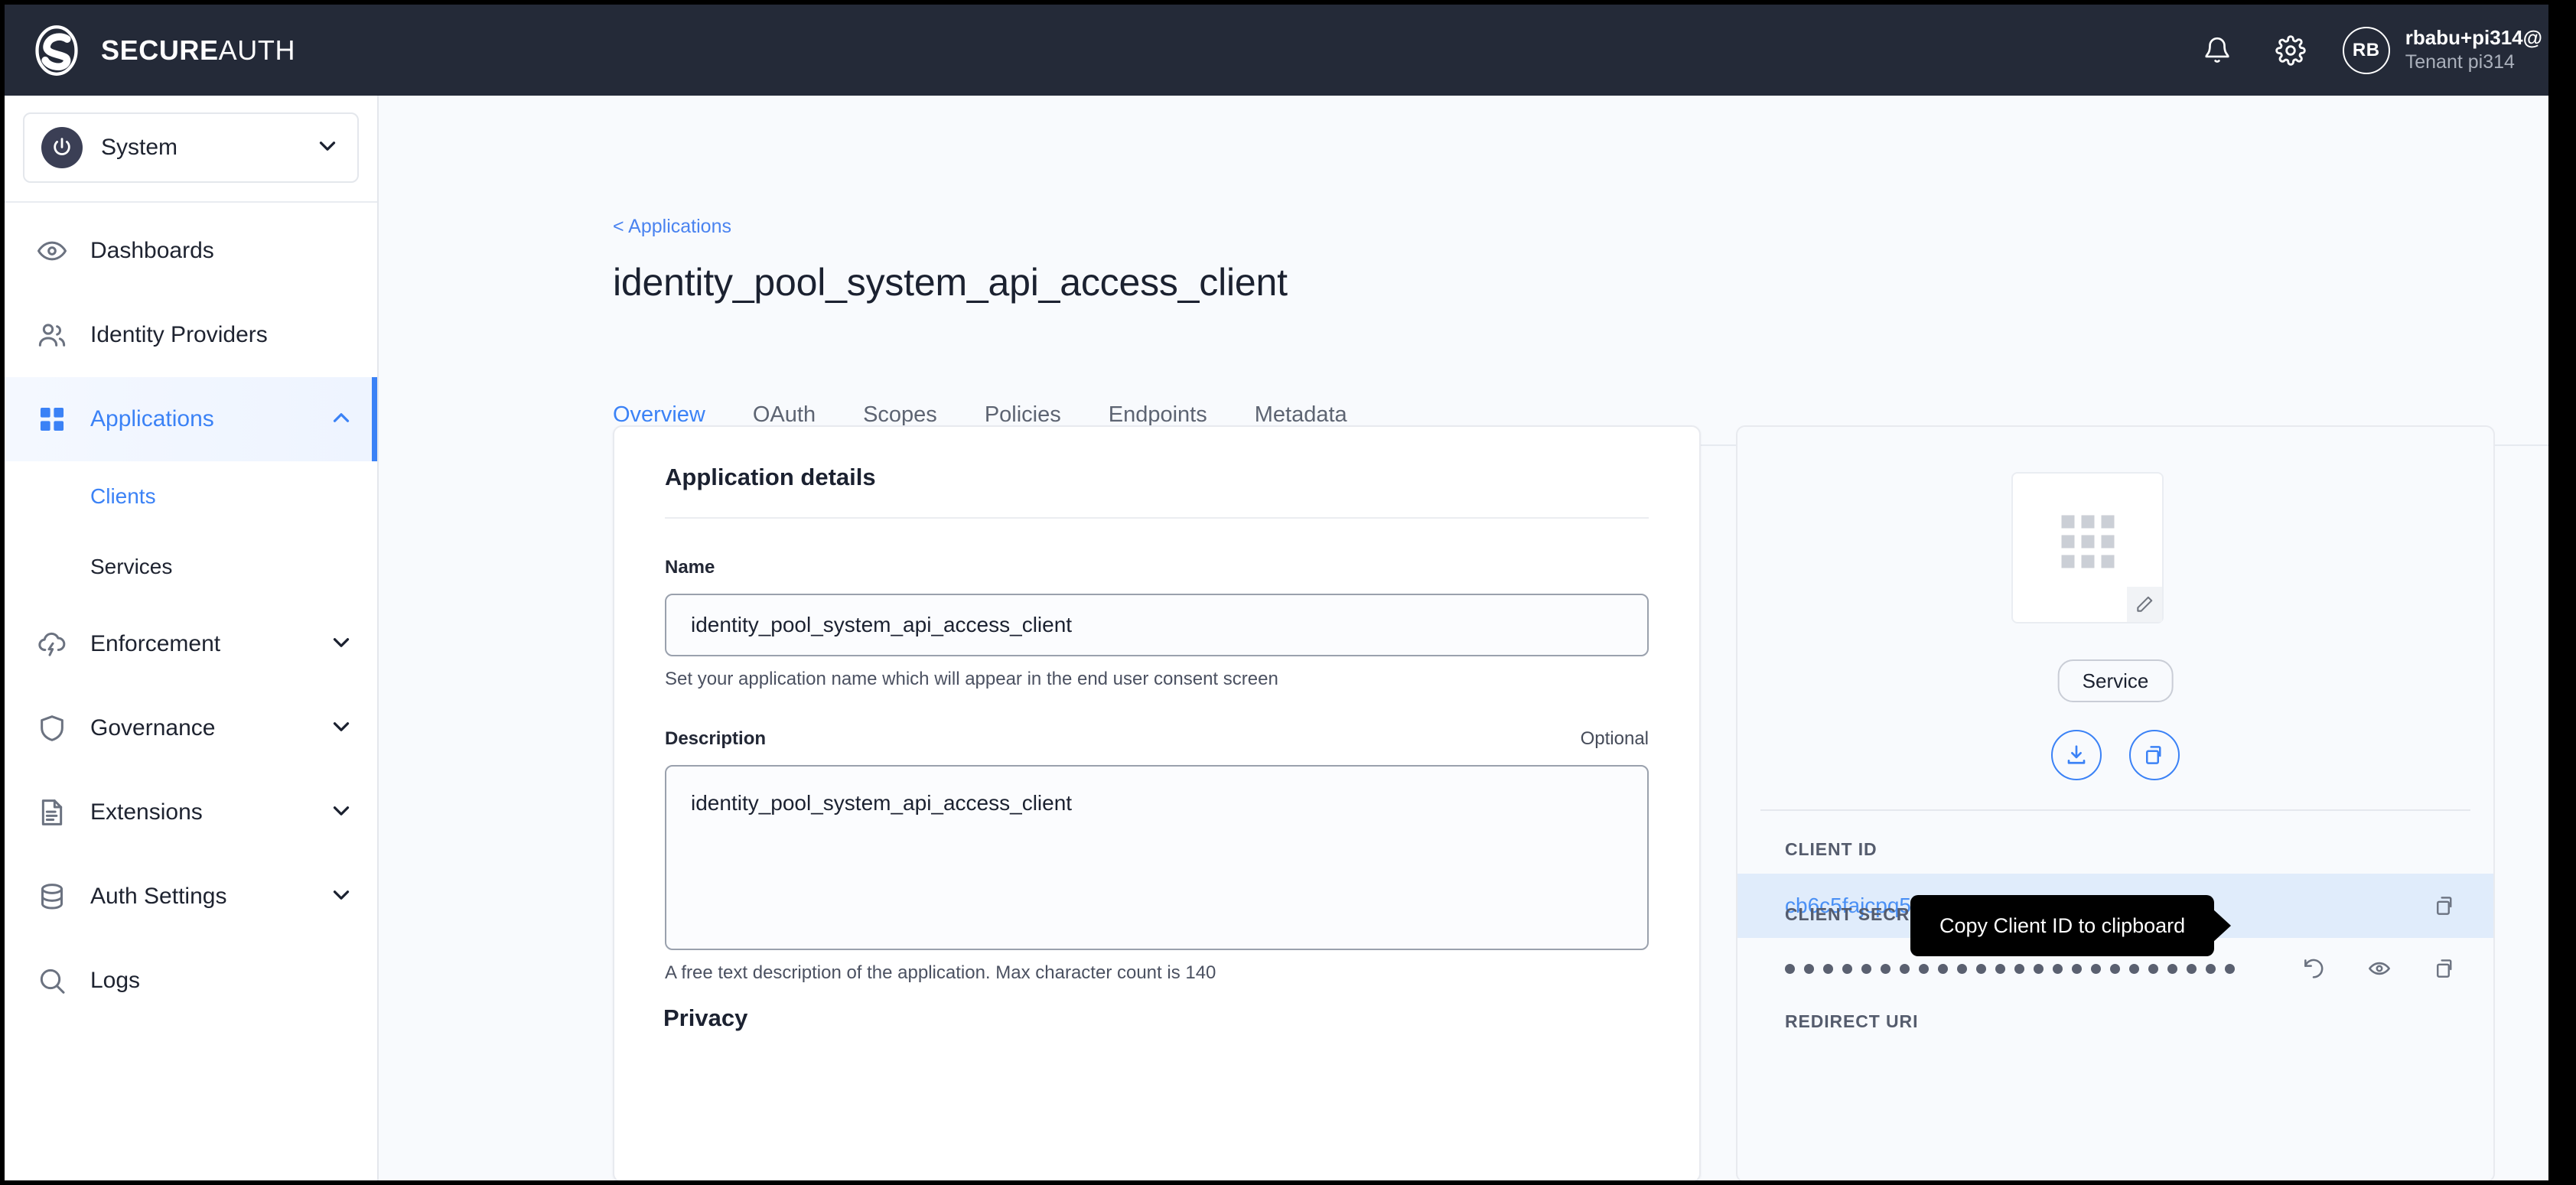  I want to click on users-icon, so click(52, 335).